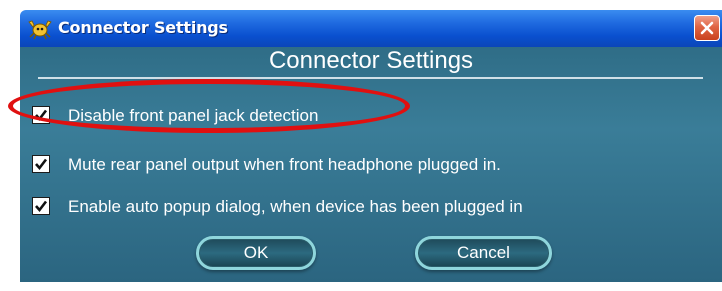 This screenshot has width=722, height=291. Describe the element at coordinates (256, 253) in the screenshot. I see `ok-button: OK` at that location.